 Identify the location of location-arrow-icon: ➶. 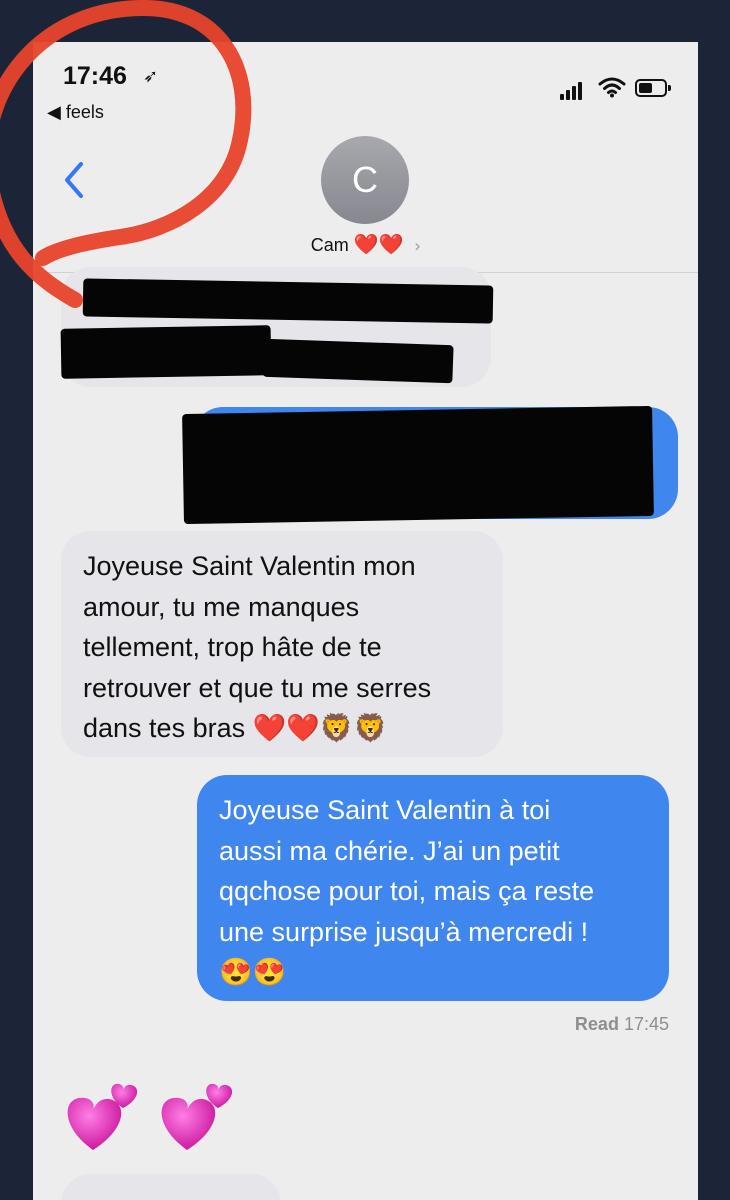
(151, 76).